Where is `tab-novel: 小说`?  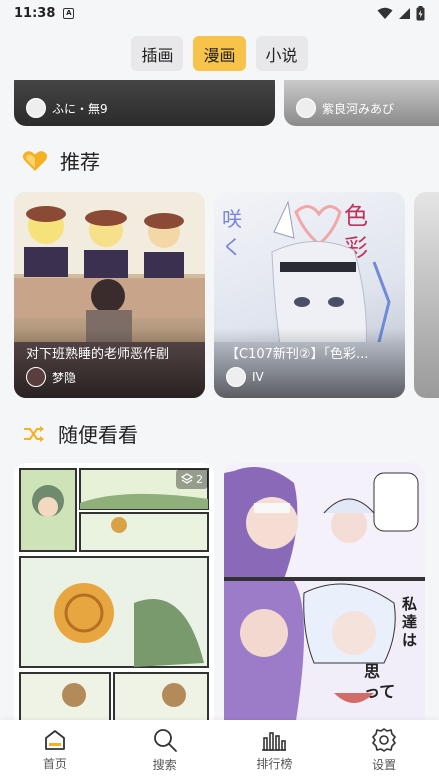
tab-novel: 小说 is located at coordinates (281, 53).